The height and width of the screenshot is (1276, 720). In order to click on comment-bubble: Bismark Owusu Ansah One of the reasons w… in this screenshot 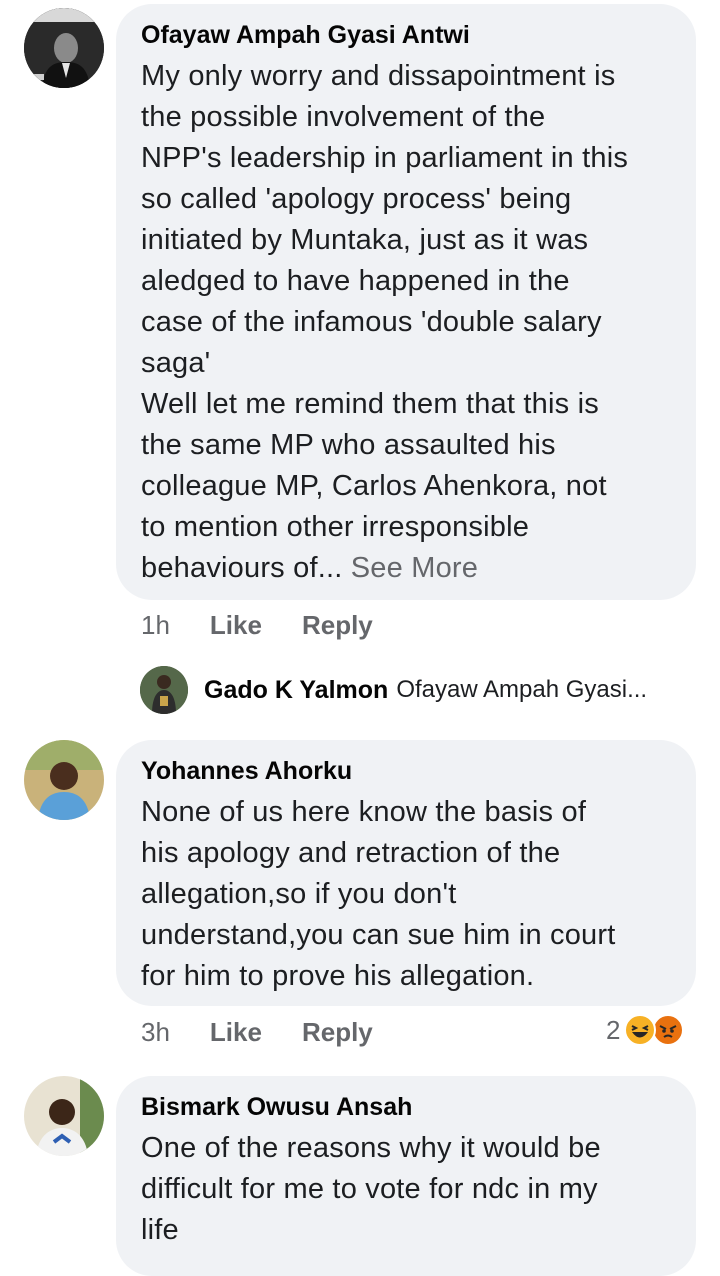, I will do `click(406, 1176)`.